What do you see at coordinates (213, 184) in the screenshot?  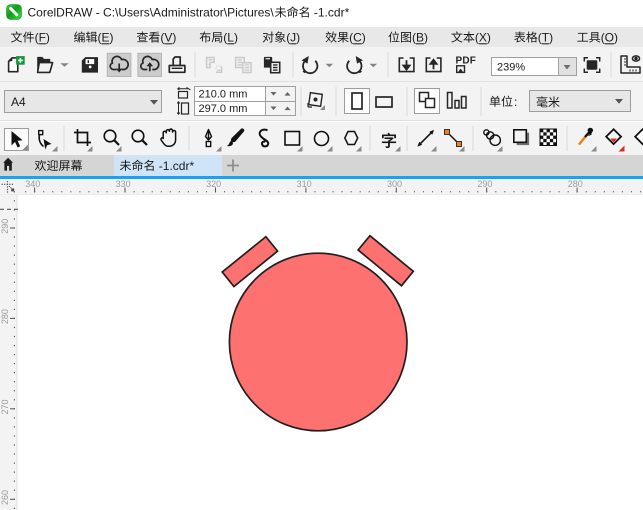 I see `svg-text: 320` at bounding box center [213, 184].